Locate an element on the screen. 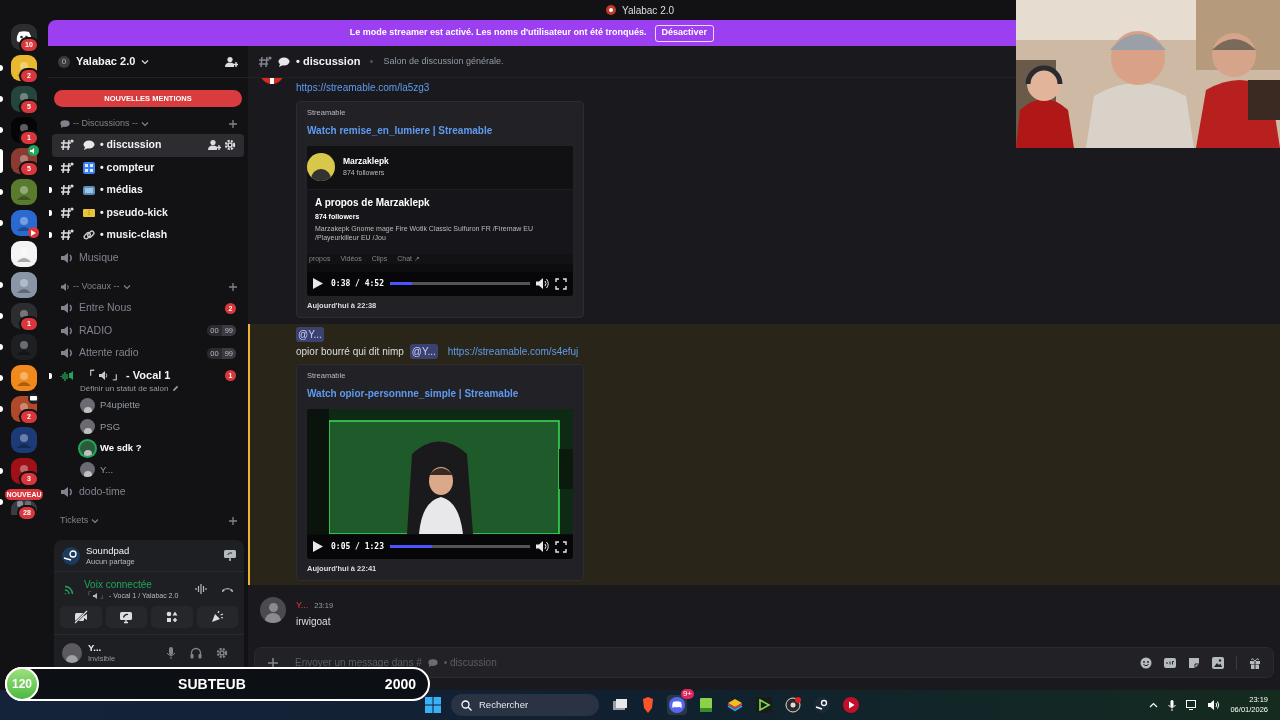 This screenshot has width=1280, height=720. add-member-icon is located at coordinates (214, 145).